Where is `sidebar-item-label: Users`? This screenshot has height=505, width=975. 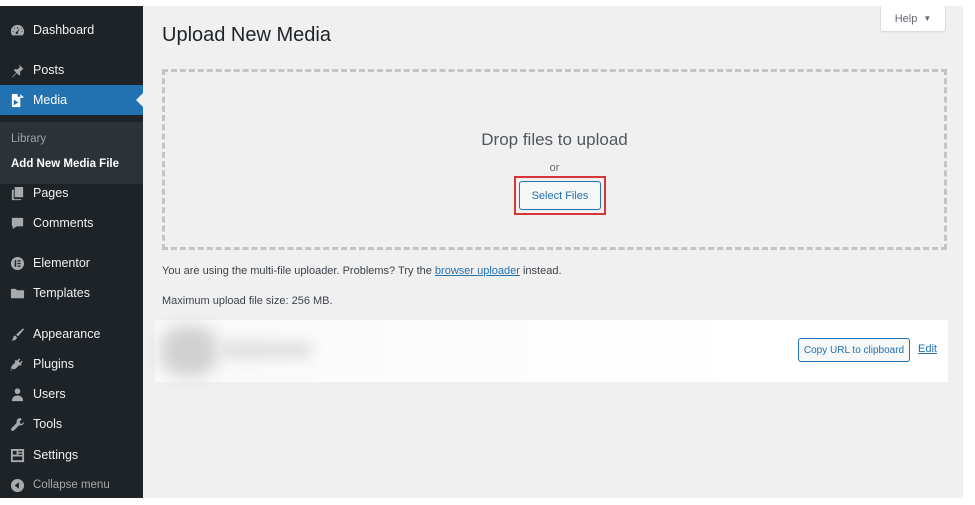
sidebar-item-label: Users is located at coordinates (49, 394).